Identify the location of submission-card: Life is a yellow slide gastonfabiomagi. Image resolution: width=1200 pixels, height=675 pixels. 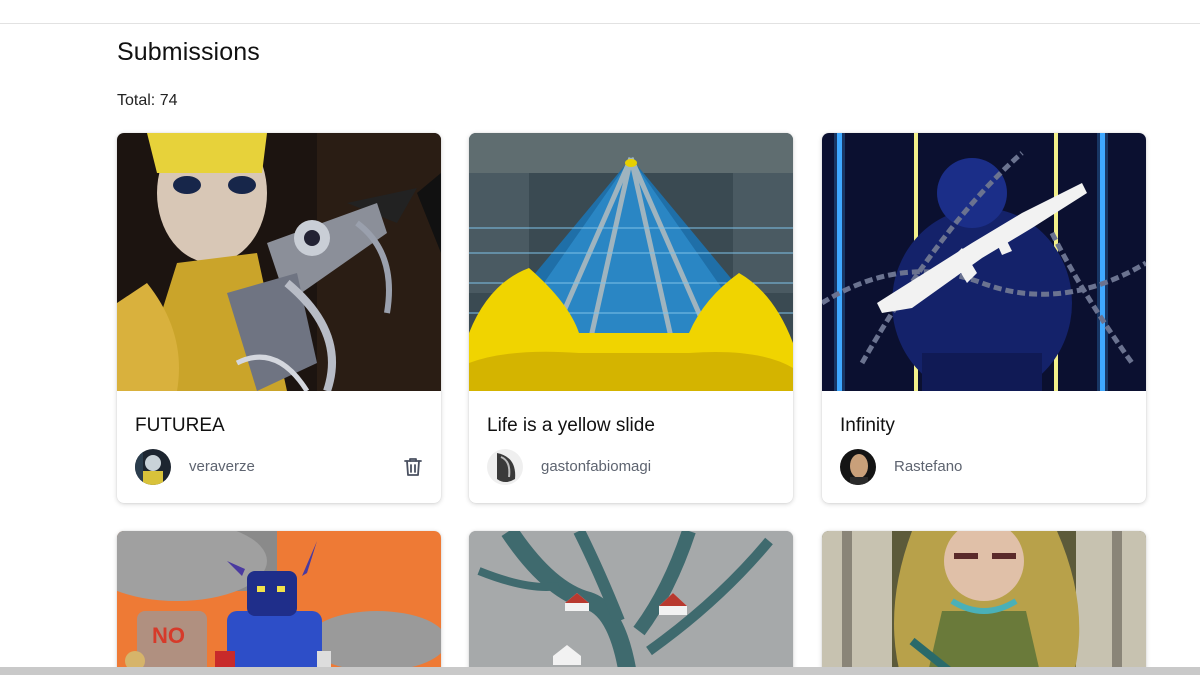
(631, 318).